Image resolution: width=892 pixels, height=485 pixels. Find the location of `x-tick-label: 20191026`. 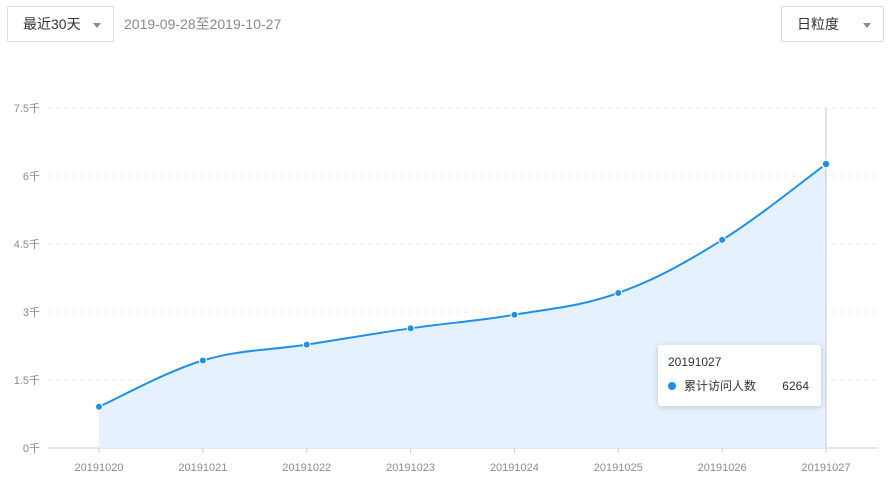

x-tick-label: 20191026 is located at coordinates (722, 468).